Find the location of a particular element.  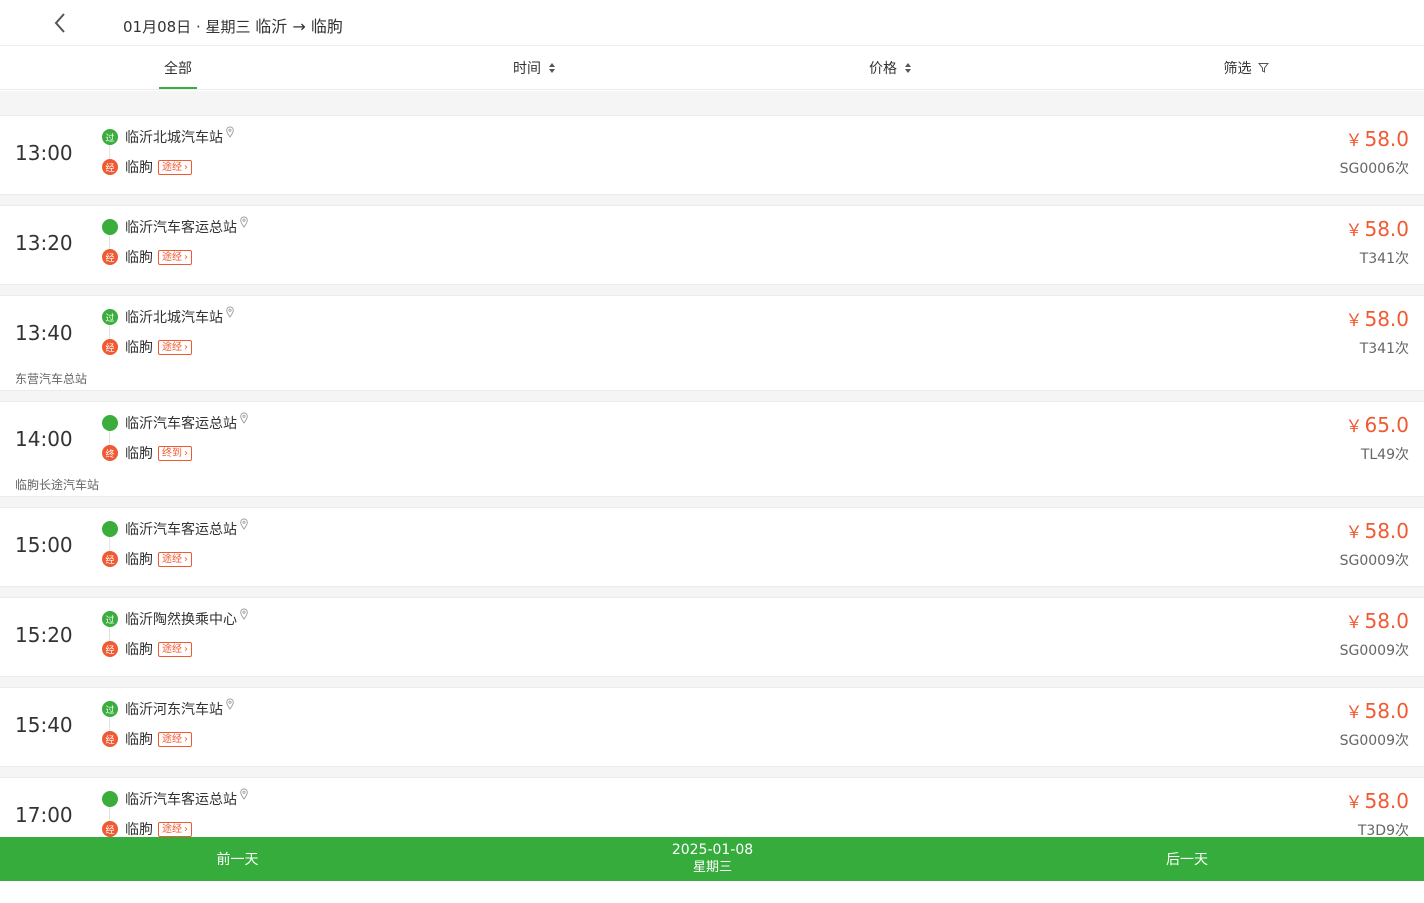

departure-time: 15:20 is located at coordinates (44, 635).